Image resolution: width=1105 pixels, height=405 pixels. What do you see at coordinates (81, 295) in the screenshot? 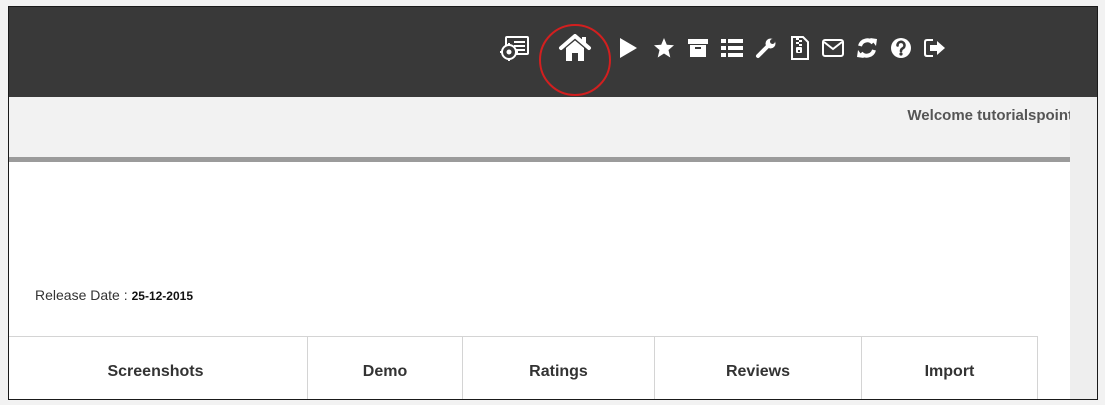
I see `release-date-label: Release Date :` at bounding box center [81, 295].